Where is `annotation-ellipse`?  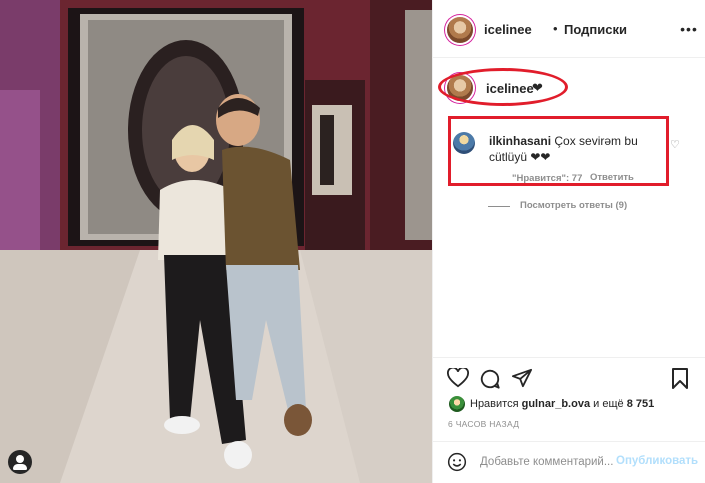 annotation-ellipse is located at coordinates (503, 87).